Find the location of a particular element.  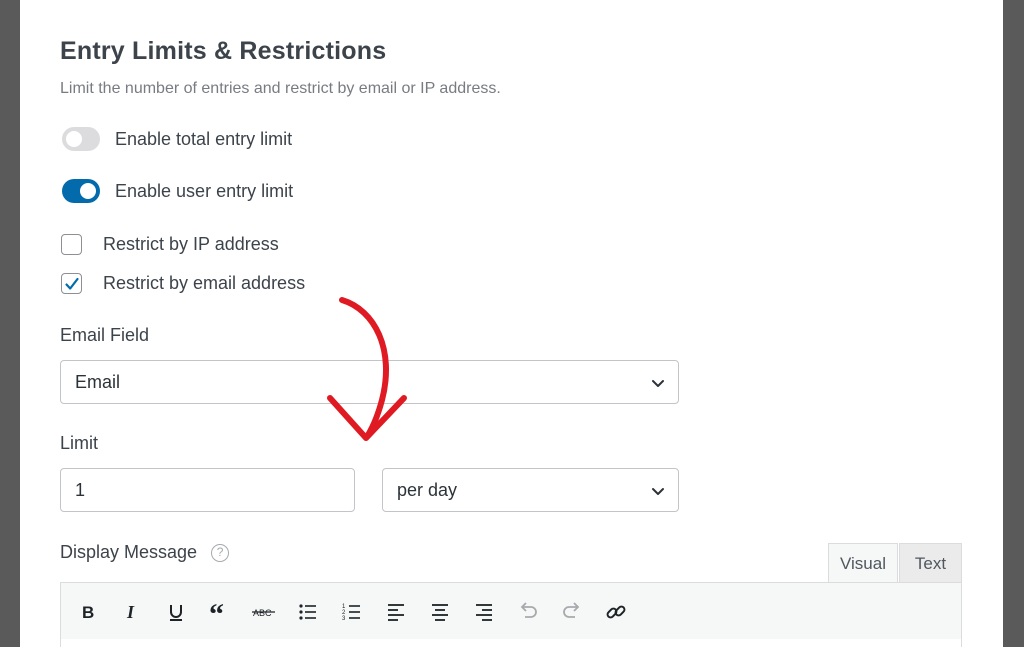

user-entry-limit-label: Enable user entry limit is located at coordinates (204, 190).